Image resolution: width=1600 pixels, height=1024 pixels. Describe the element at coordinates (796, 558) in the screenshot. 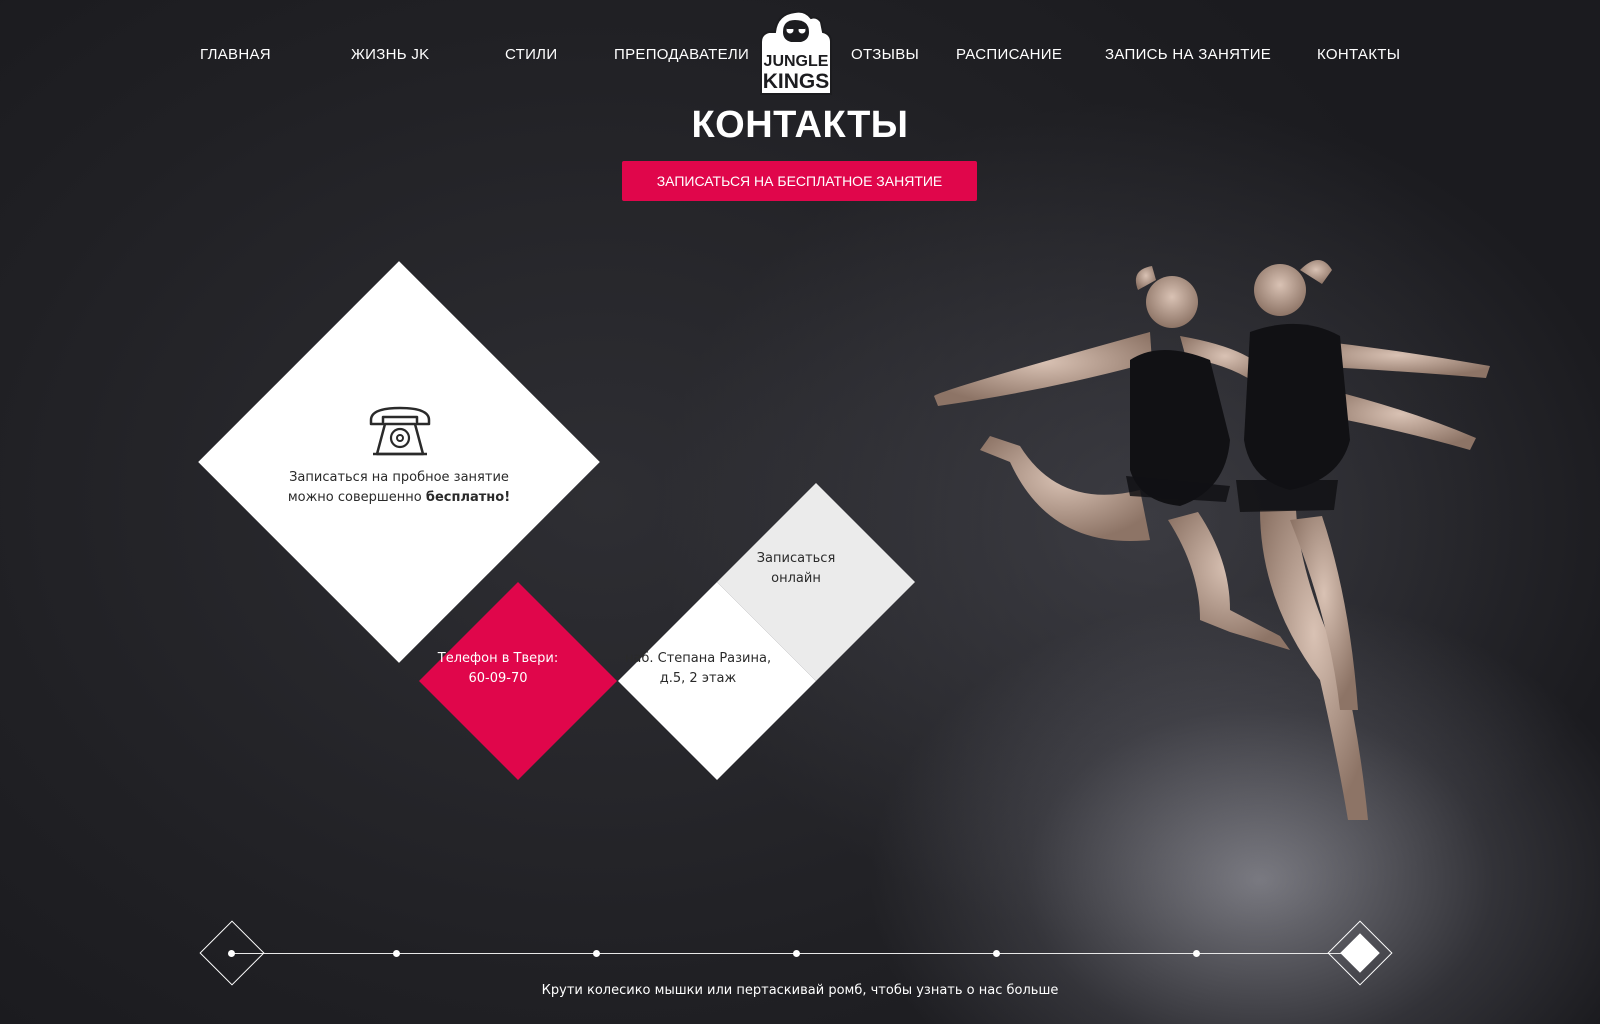

I see `online-signup-line1: Записаться` at that location.